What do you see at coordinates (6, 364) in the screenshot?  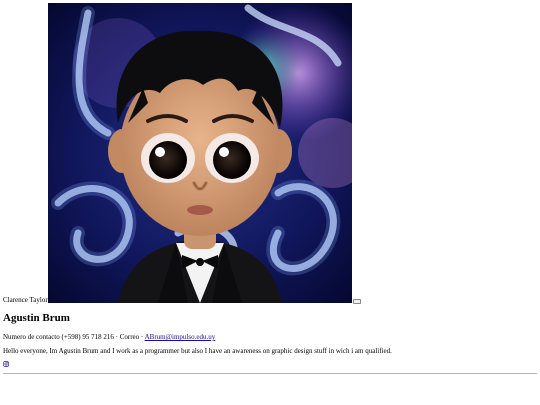 I see `instagram-icon` at bounding box center [6, 364].